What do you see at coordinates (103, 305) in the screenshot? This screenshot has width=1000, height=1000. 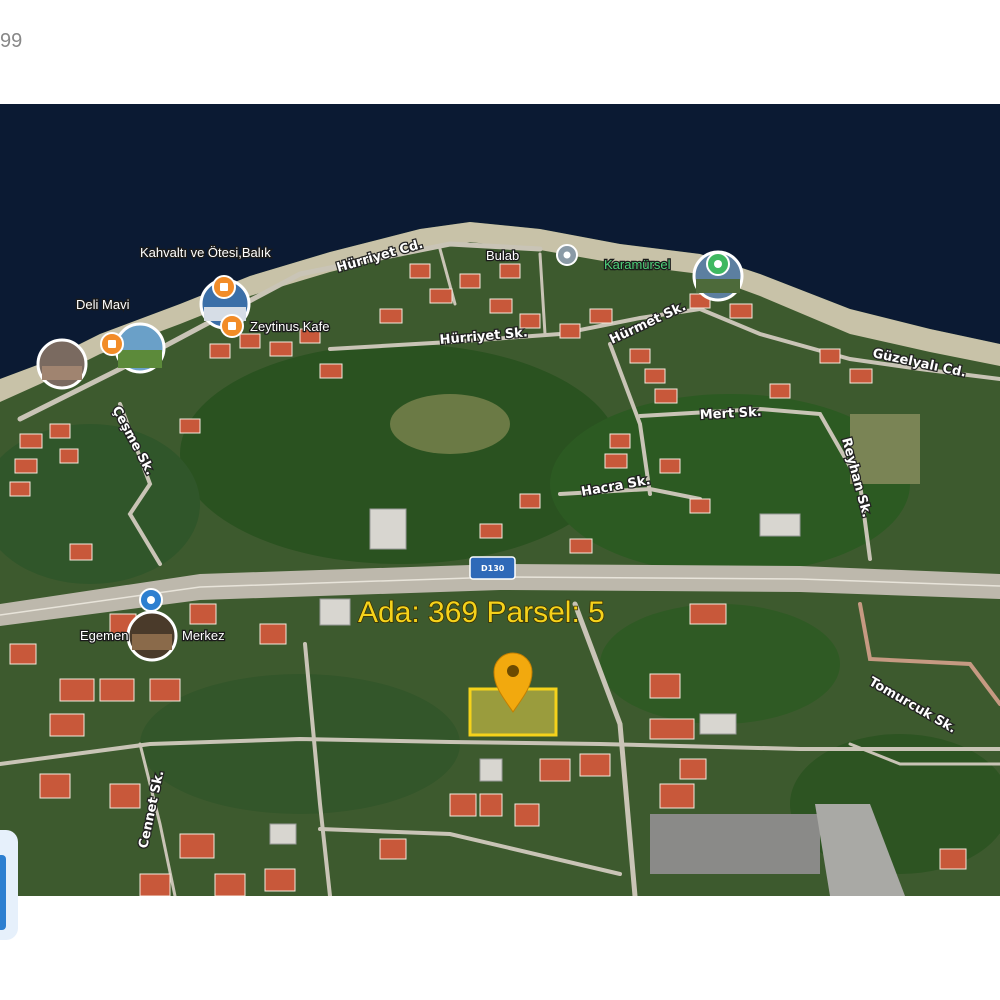 I see `poi-label-deli-mavi: Deli Mavi` at bounding box center [103, 305].